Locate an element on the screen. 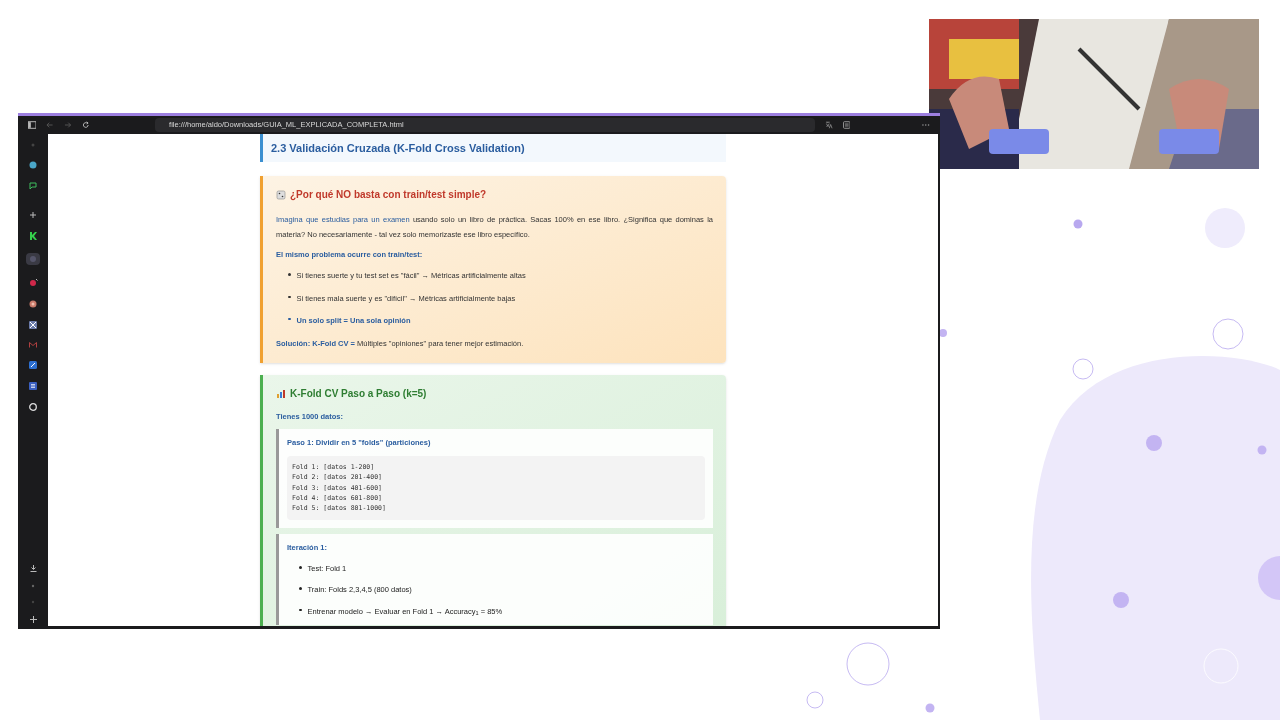  reader-icon is located at coordinates (846, 125).